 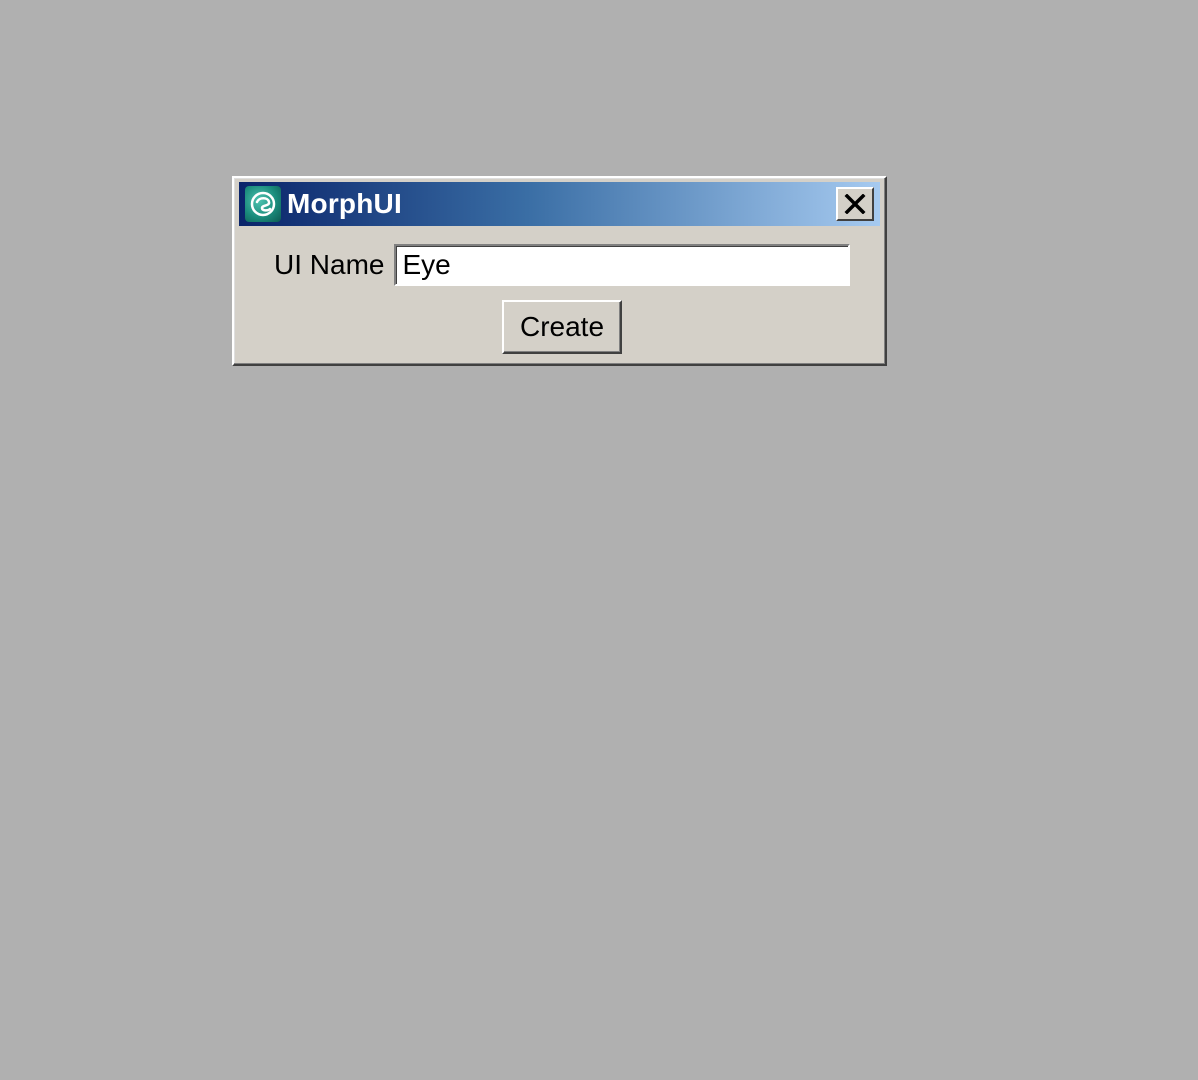 I want to click on ui-name-row: UI Name, so click(x=562, y=265).